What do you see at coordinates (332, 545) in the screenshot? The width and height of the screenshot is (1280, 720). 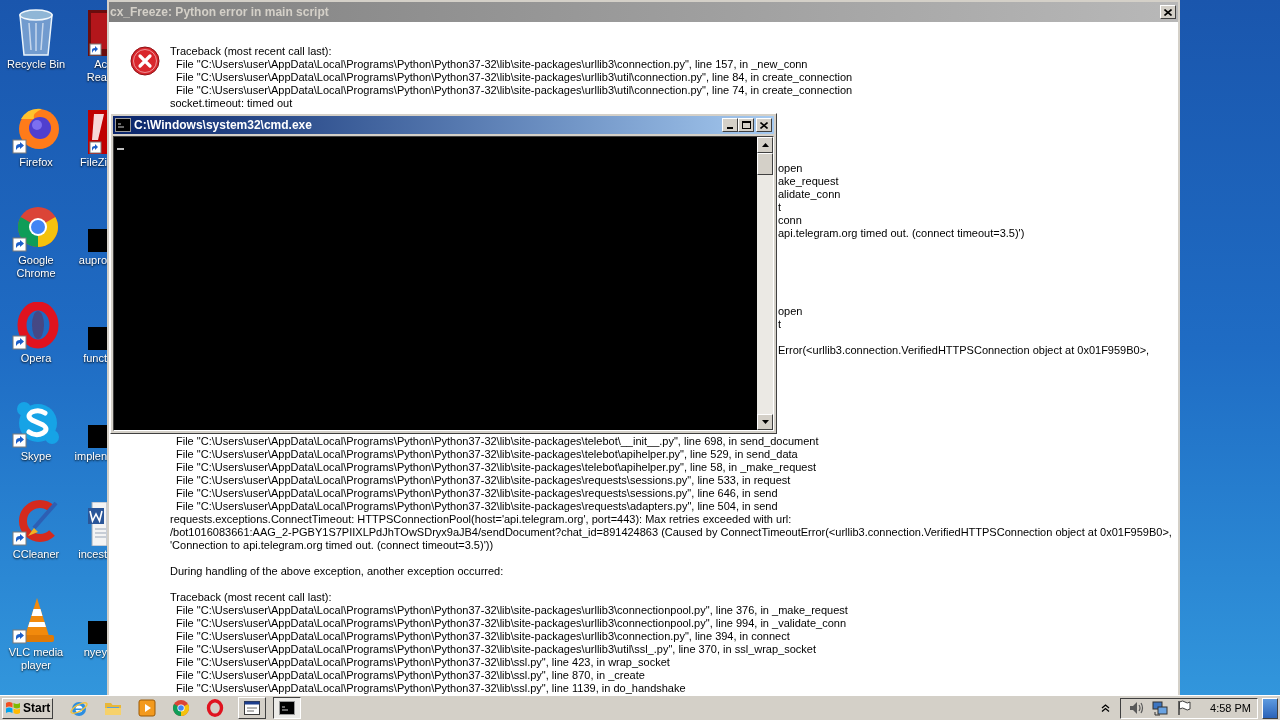 I see `traceback-text-line: 'Connection to api.telegram.org timed out. (connect timeout=3.5)'))` at bounding box center [332, 545].